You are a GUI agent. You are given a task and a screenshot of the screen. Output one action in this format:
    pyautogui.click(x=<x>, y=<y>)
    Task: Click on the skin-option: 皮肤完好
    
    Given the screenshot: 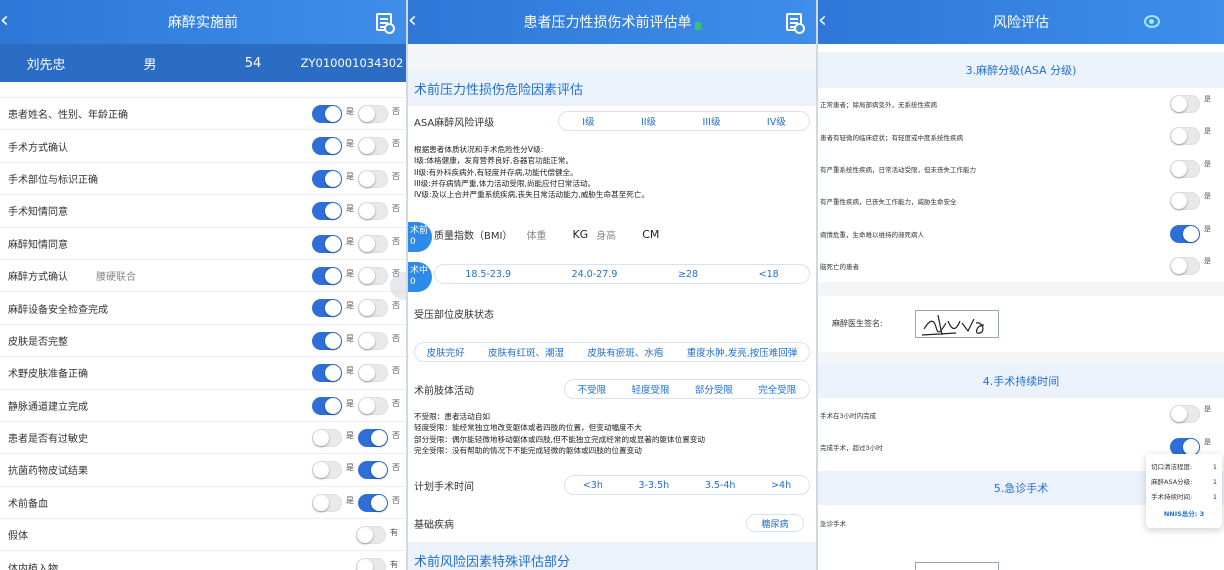 What is the action you would take?
    pyautogui.click(x=446, y=352)
    